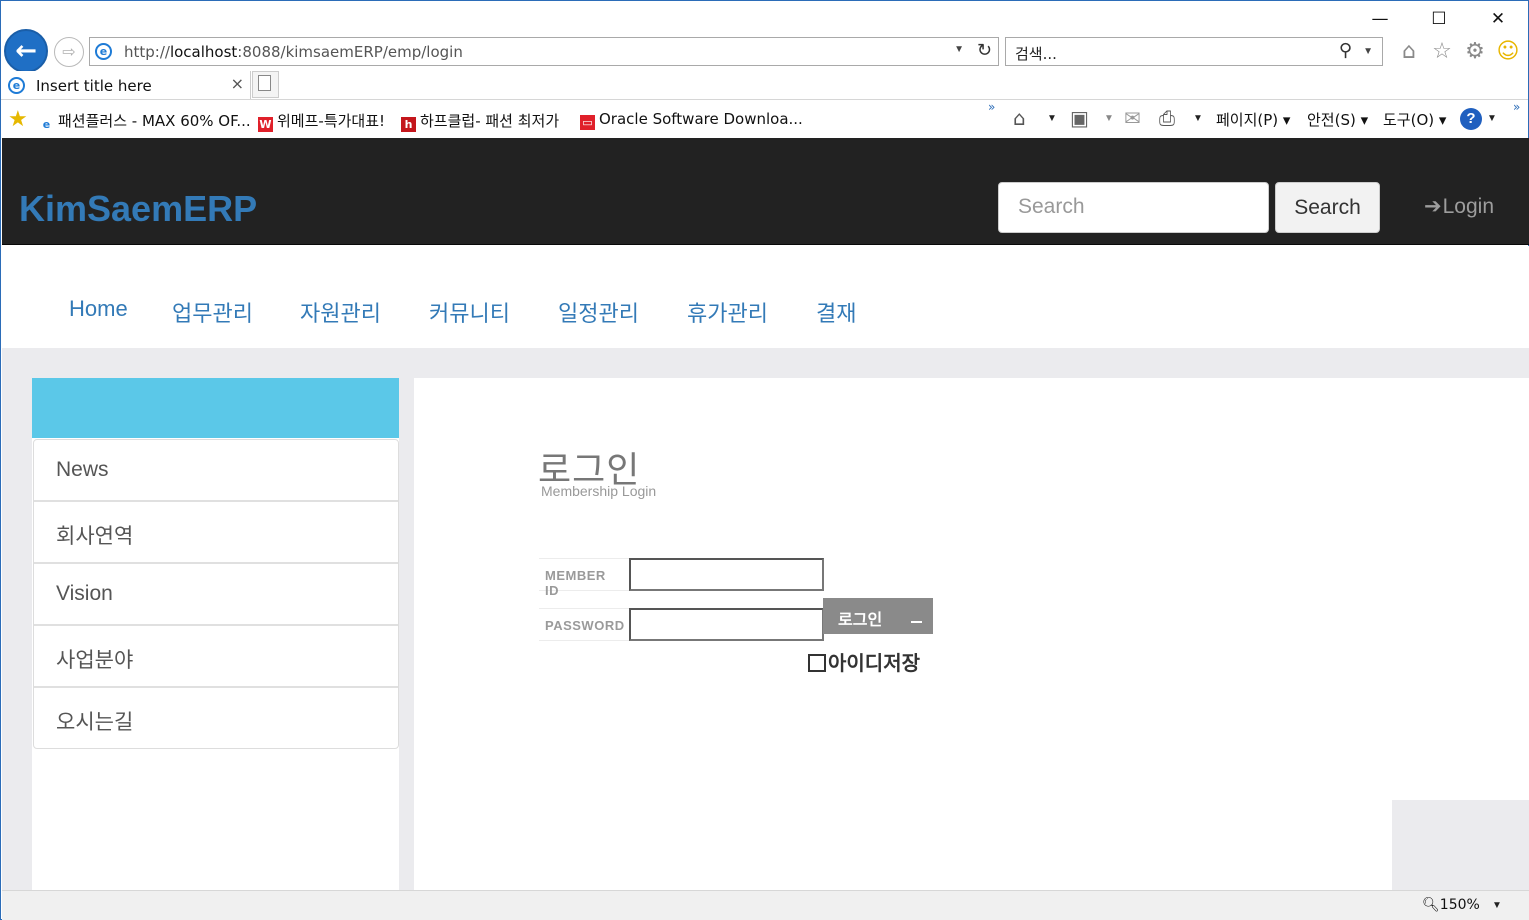 This screenshot has width=1529, height=920. I want to click on browser-search-field: 검색... ⚲ ▼, so click(1194, 51).